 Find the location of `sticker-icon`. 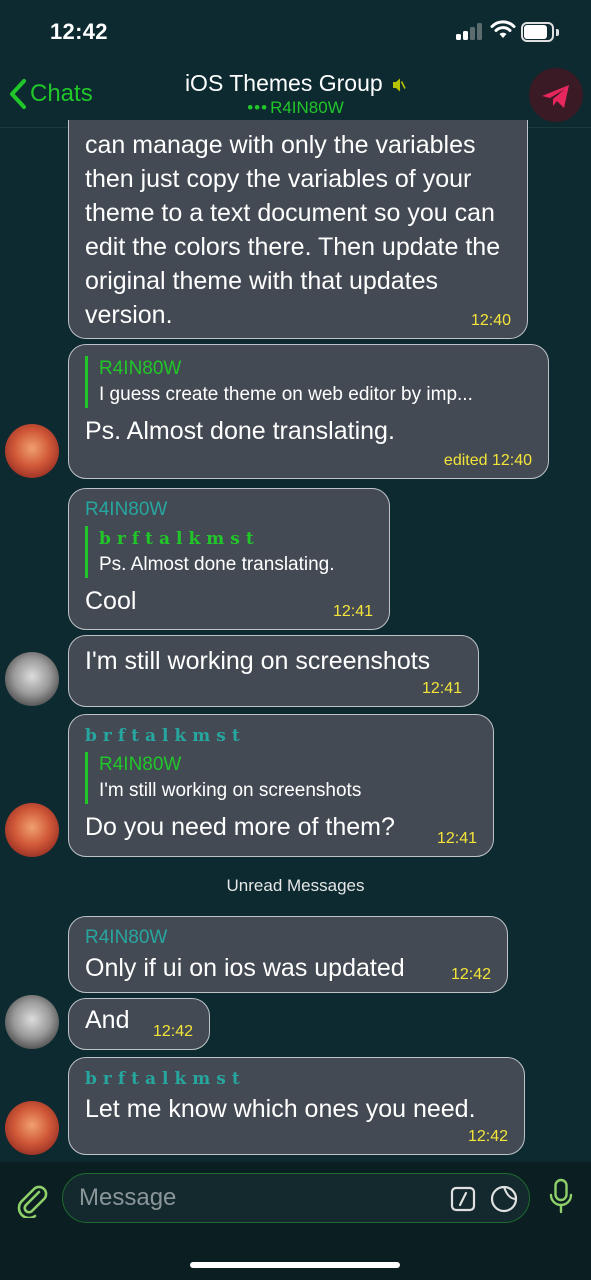

sticker-icon is located at coordinates (504, 1199).